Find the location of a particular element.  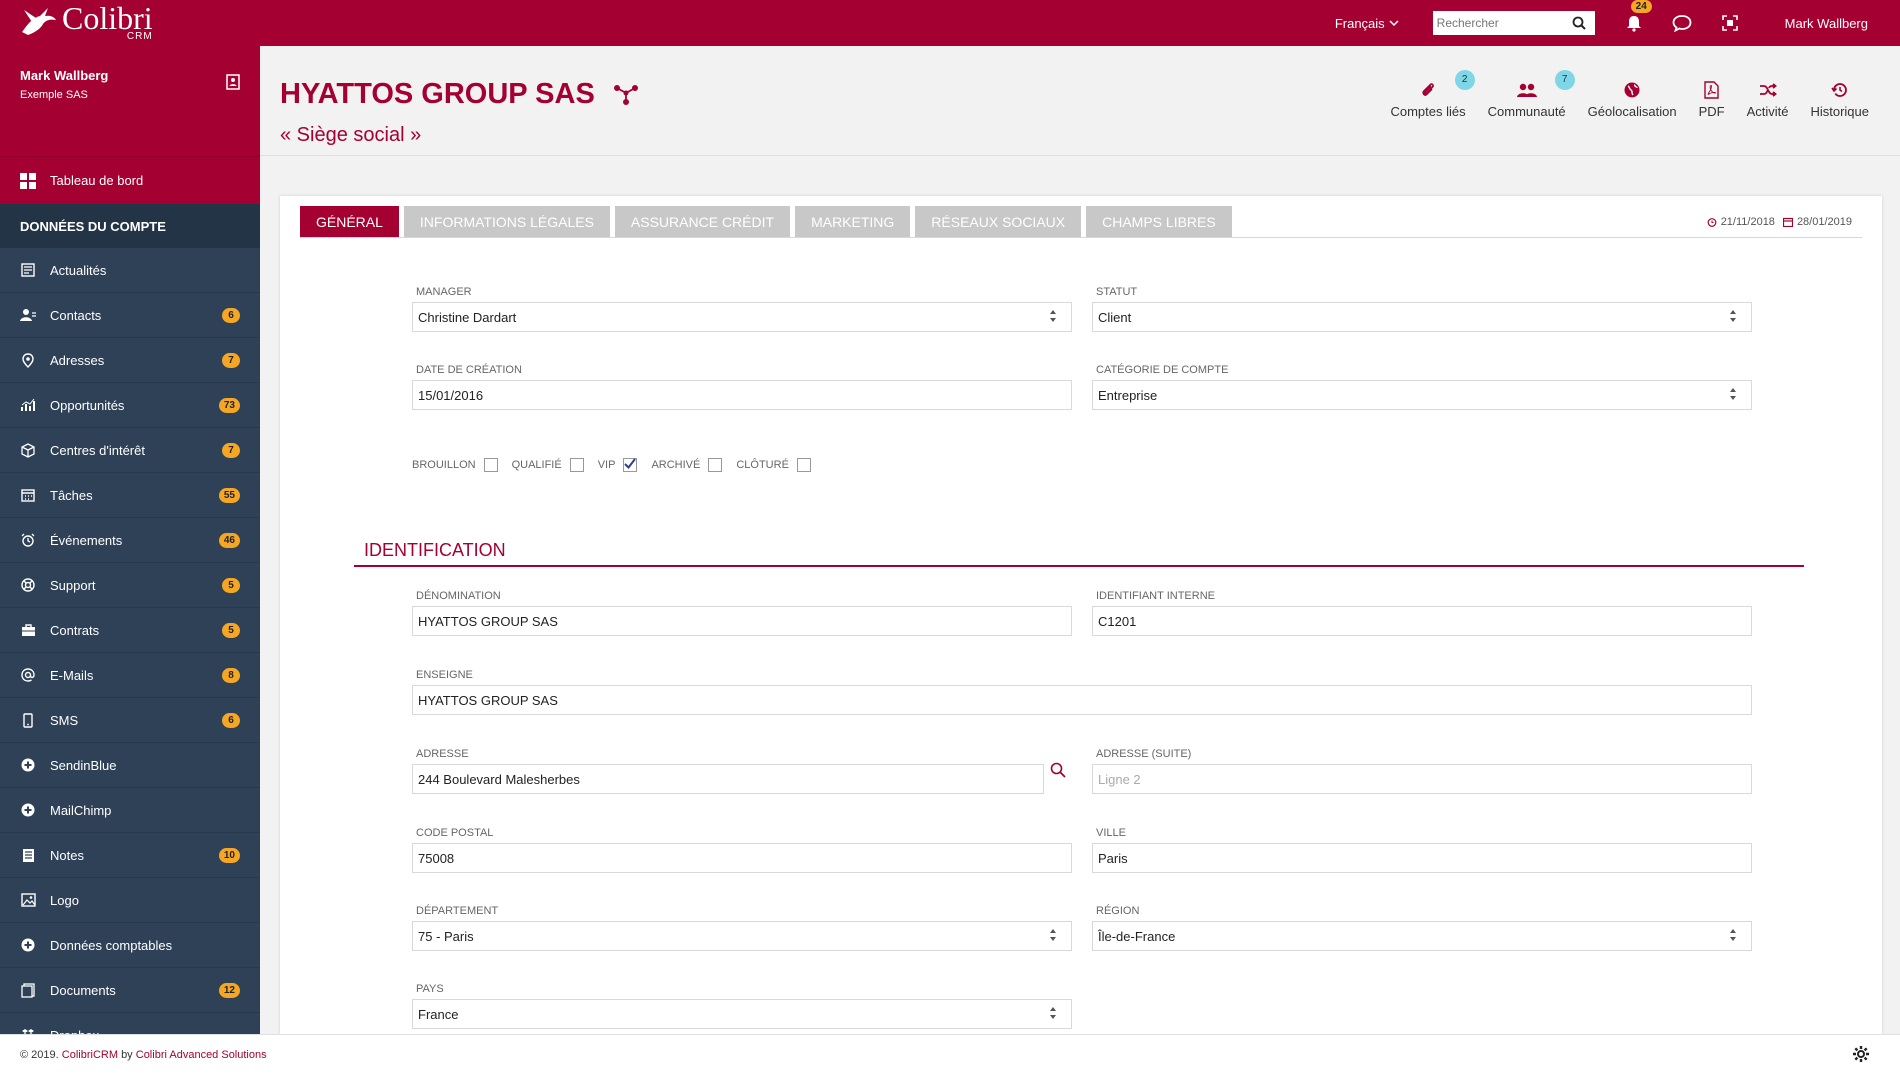

departement-label: DÉPARTEMENT is located at coordinates (457, 911).